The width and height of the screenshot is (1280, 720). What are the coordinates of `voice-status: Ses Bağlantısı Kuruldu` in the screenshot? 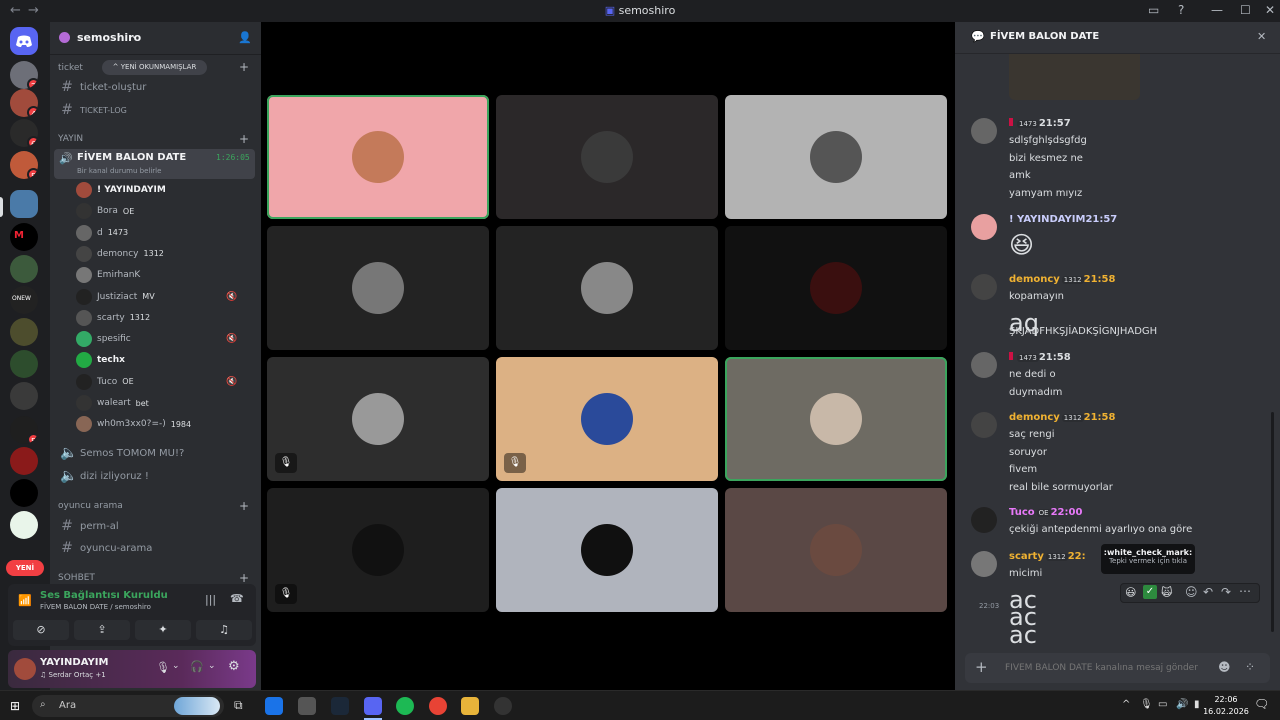 It's located at (104, 595).